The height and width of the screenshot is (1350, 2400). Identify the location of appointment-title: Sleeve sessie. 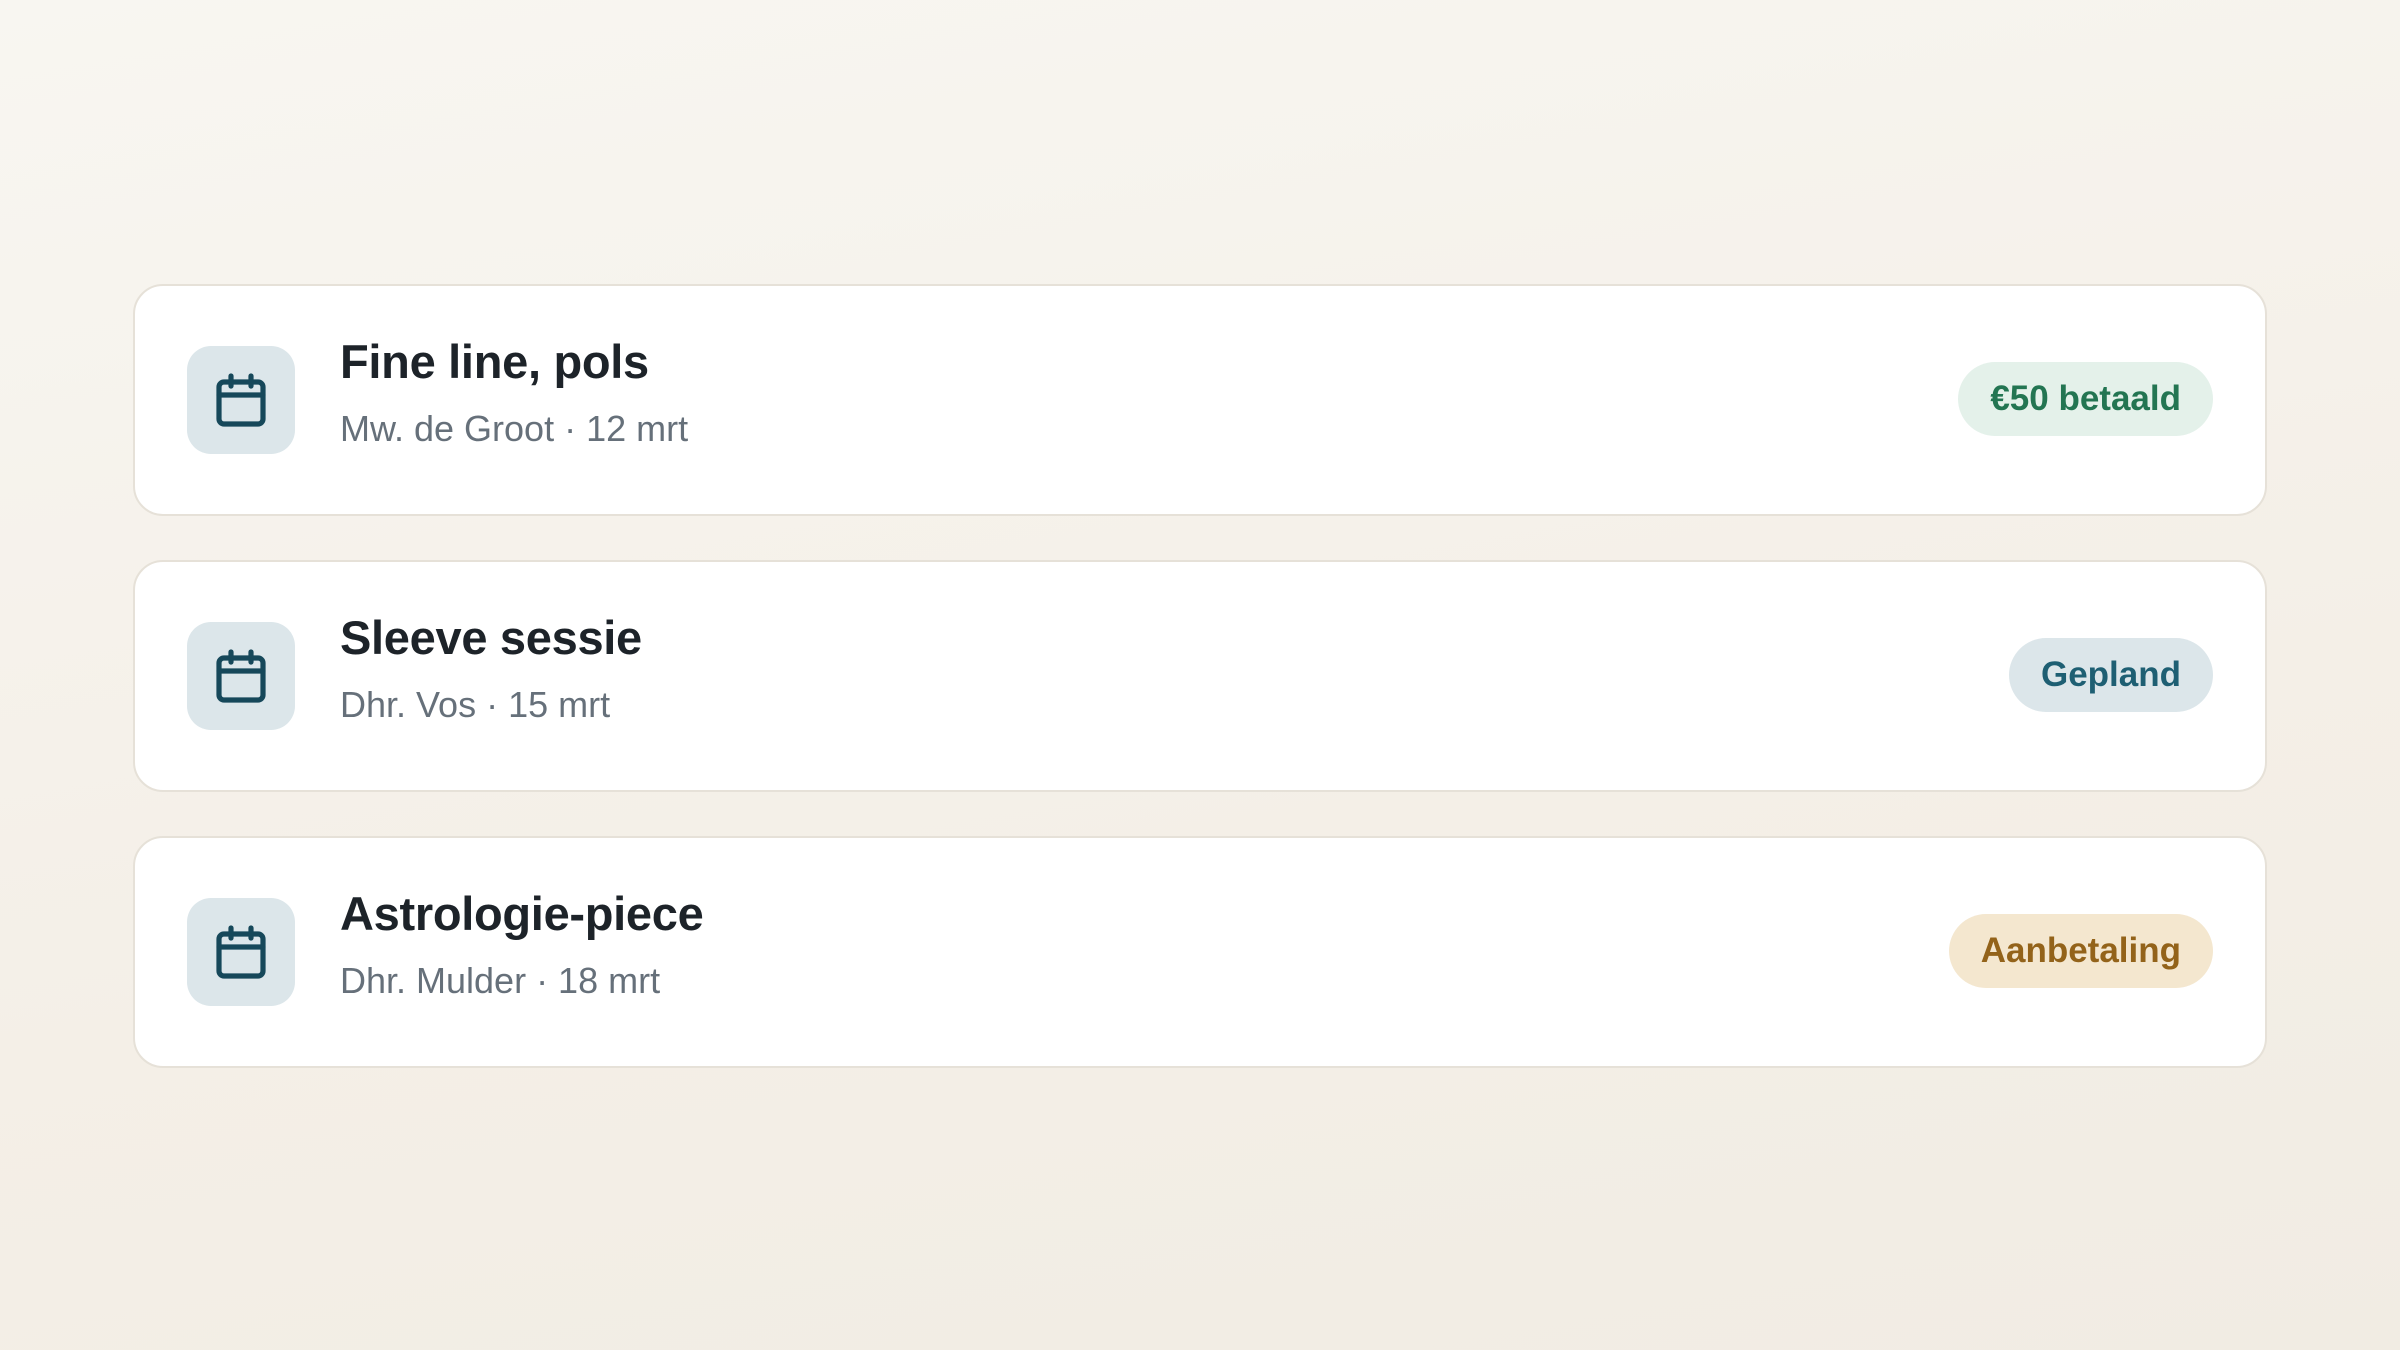
(491, 637).